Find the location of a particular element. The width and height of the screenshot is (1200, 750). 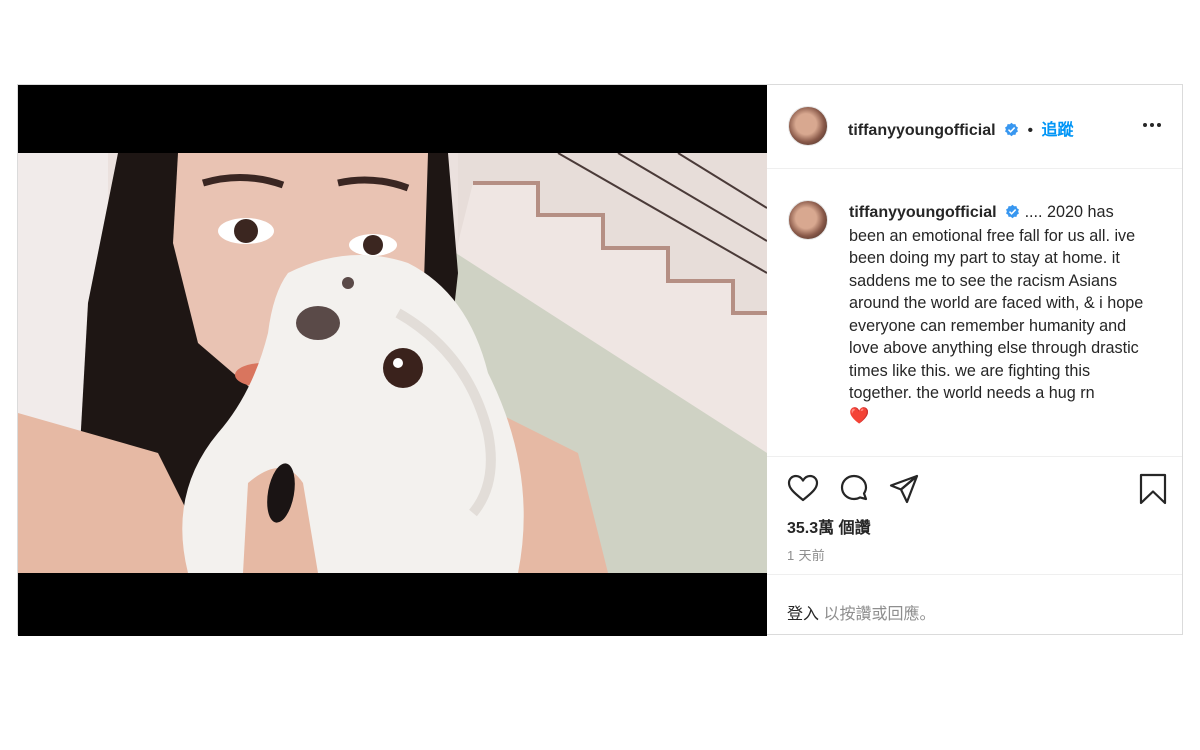

post-timestamp: 1 天前 is located at coordinates (806, 554).